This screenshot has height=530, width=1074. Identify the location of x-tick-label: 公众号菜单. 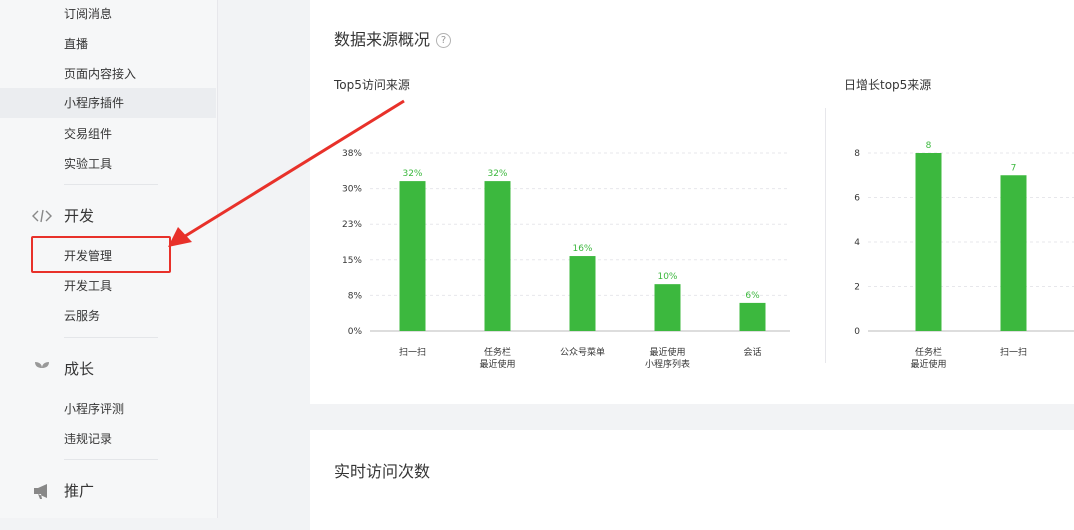
(582, 352).